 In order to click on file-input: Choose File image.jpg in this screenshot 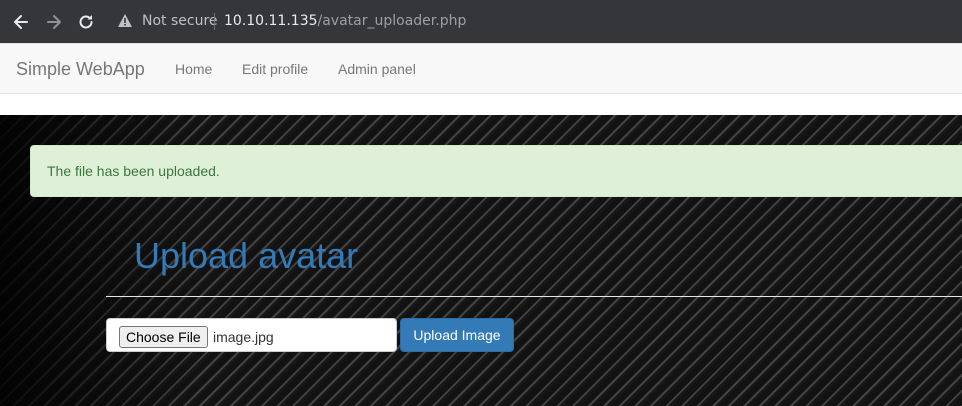, I will do `click(251, 335)`.